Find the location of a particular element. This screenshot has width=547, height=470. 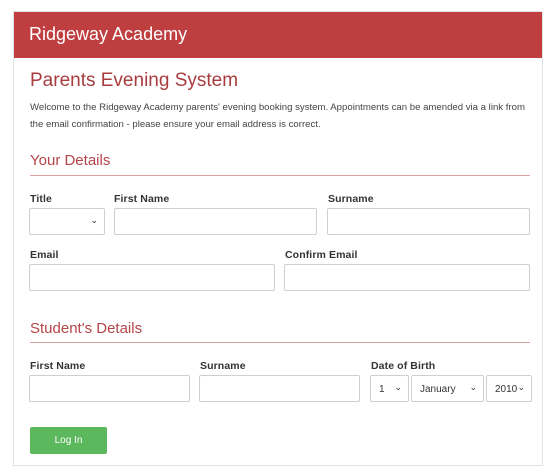

first-name-label: First Name is located at coordinates (142, 199).